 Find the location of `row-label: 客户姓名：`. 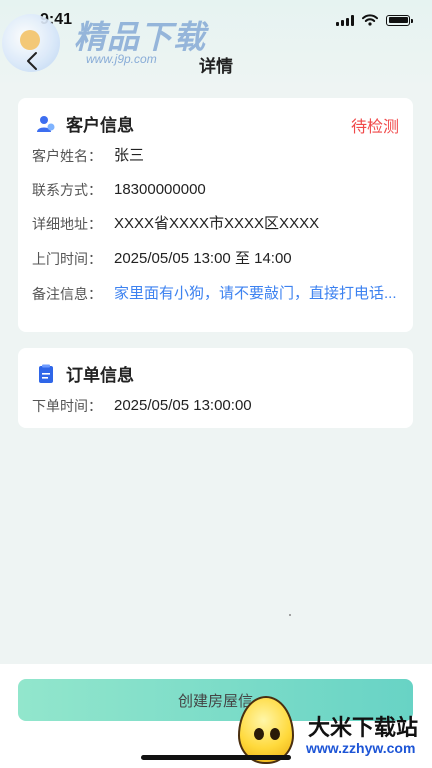

row-label: 客户姓名： is located at coordinates (67, 156).